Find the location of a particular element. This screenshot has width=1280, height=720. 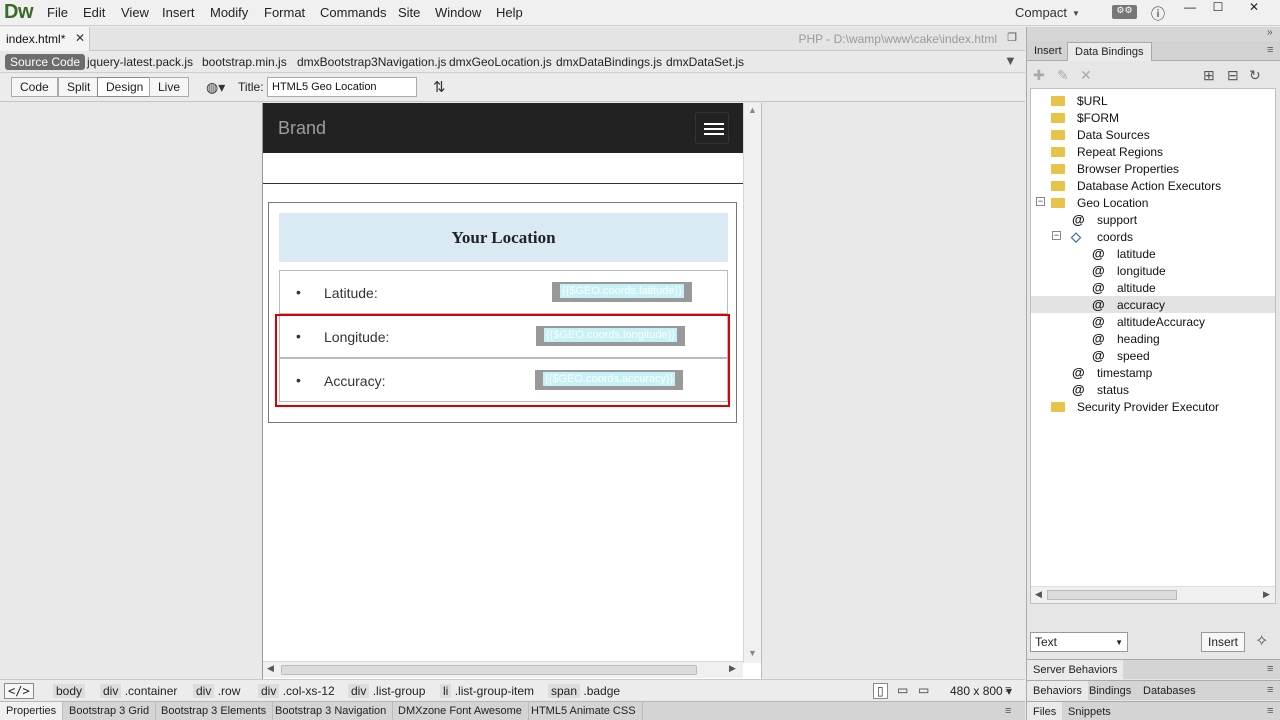

close-tab-icon: ✕ is located at coordinates (80, 38).